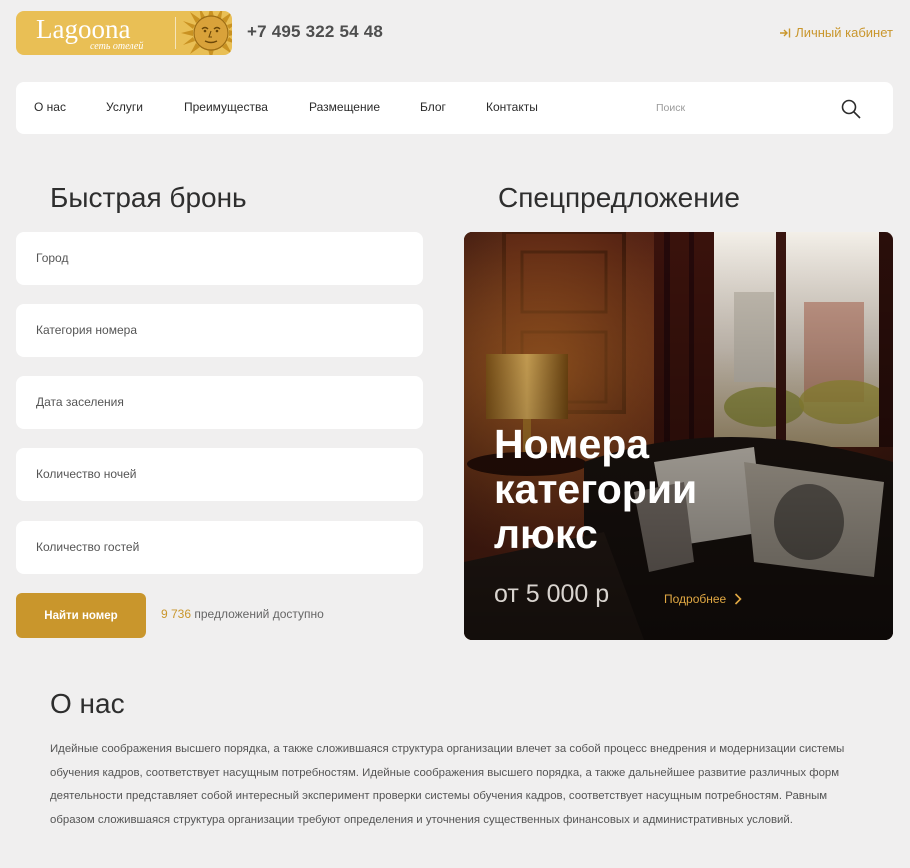  What do you see at coordinates (512, 107) in the screenshot?
I see `nav-item-contacts: Контакты` at bounding box center [512, 107].